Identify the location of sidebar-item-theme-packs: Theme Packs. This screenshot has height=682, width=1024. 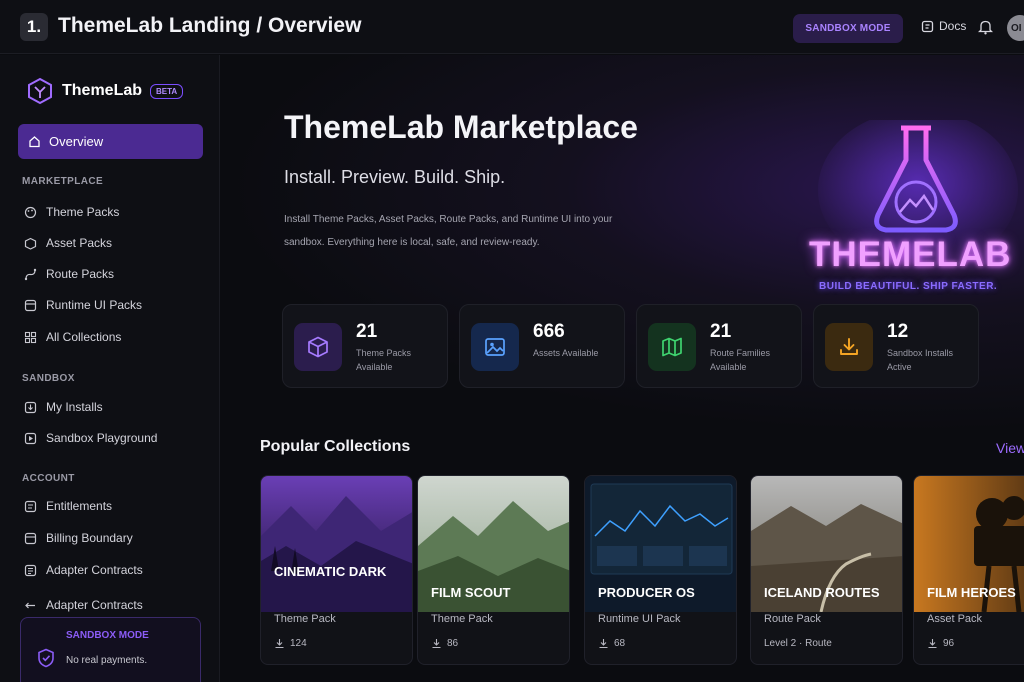
(71, 212).